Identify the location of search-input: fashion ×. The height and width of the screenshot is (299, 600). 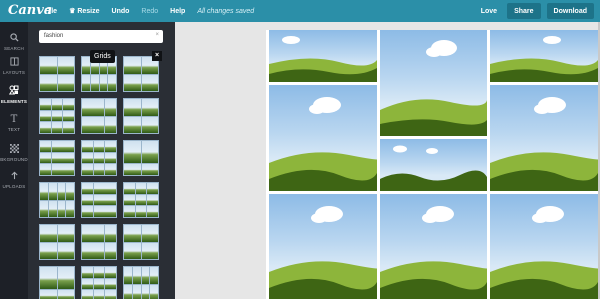
(101, 36).